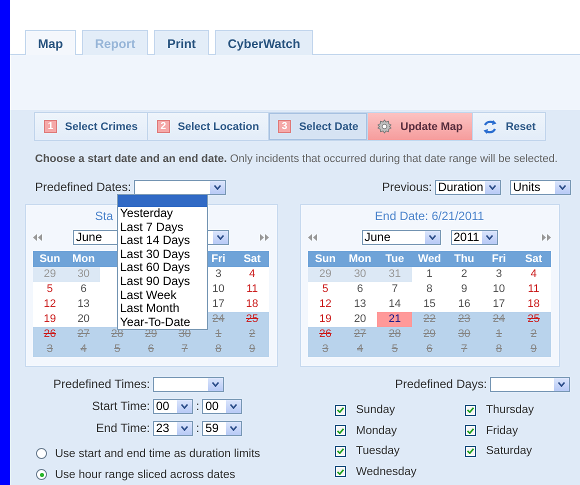 Image resolution: width=580 pixels, height=485 pixels. Describe the element at coordinates (420, 126) in the screenshot. I see `step-button: Update Map` at that location.